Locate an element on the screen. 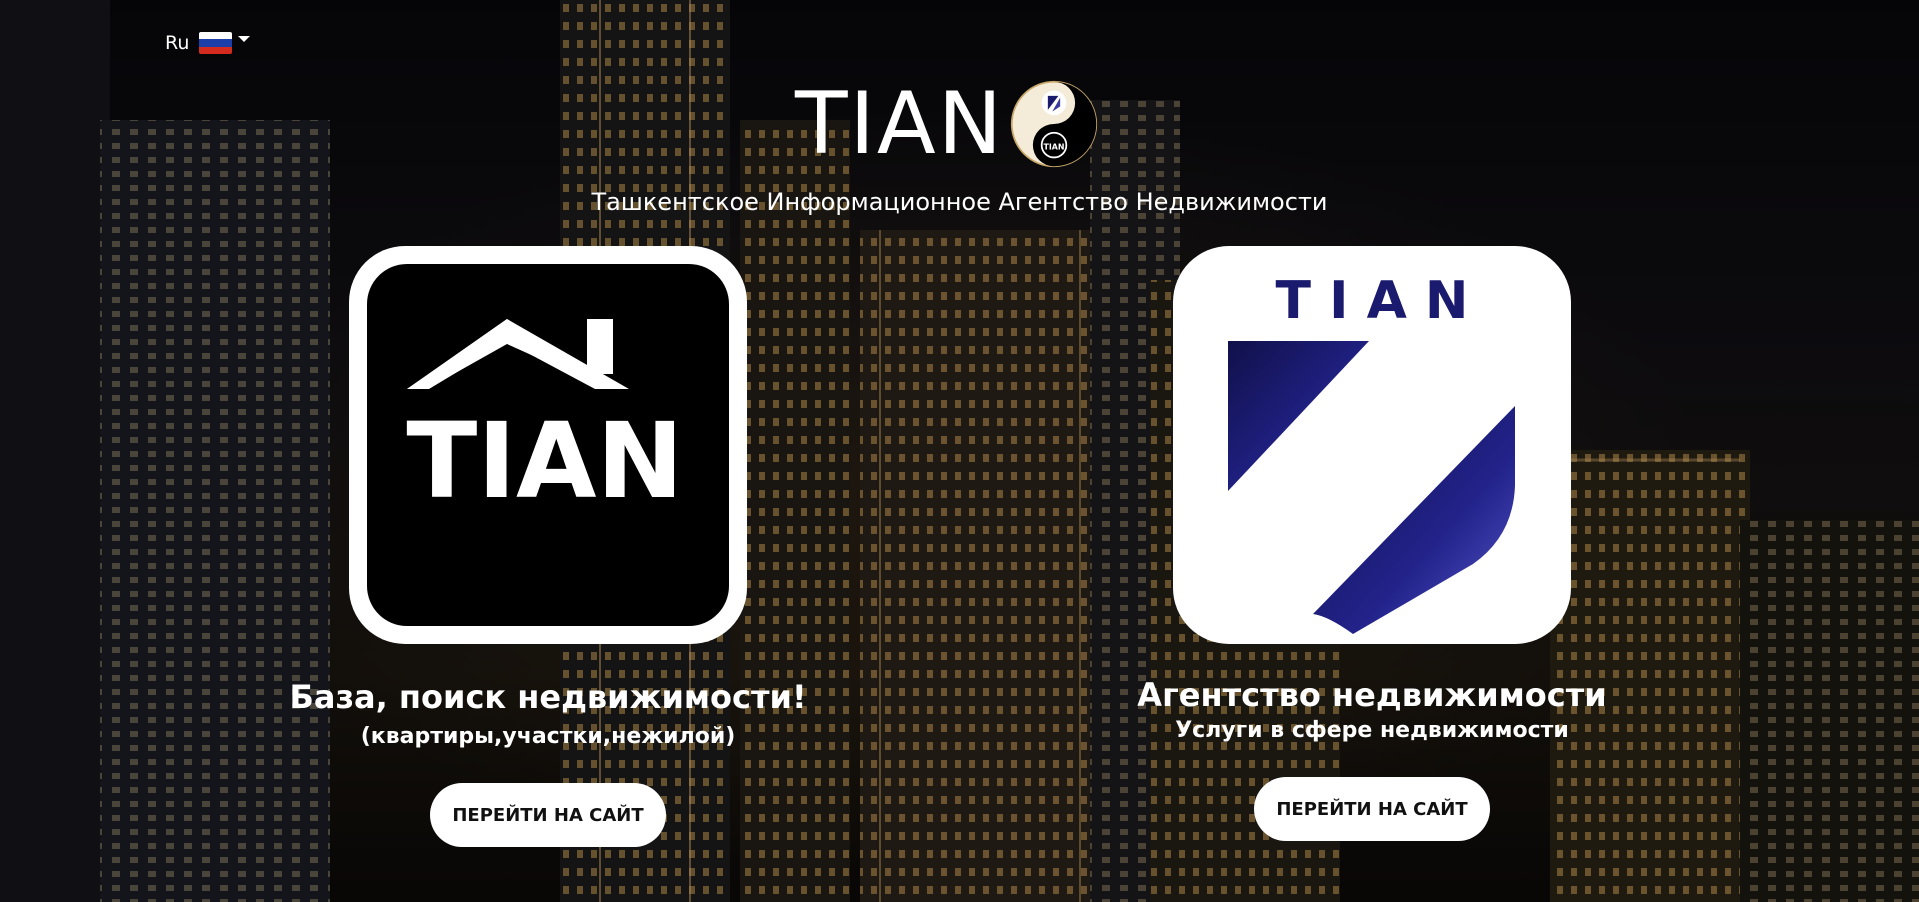  language-code: Ru is located at coordinates (177, 43).